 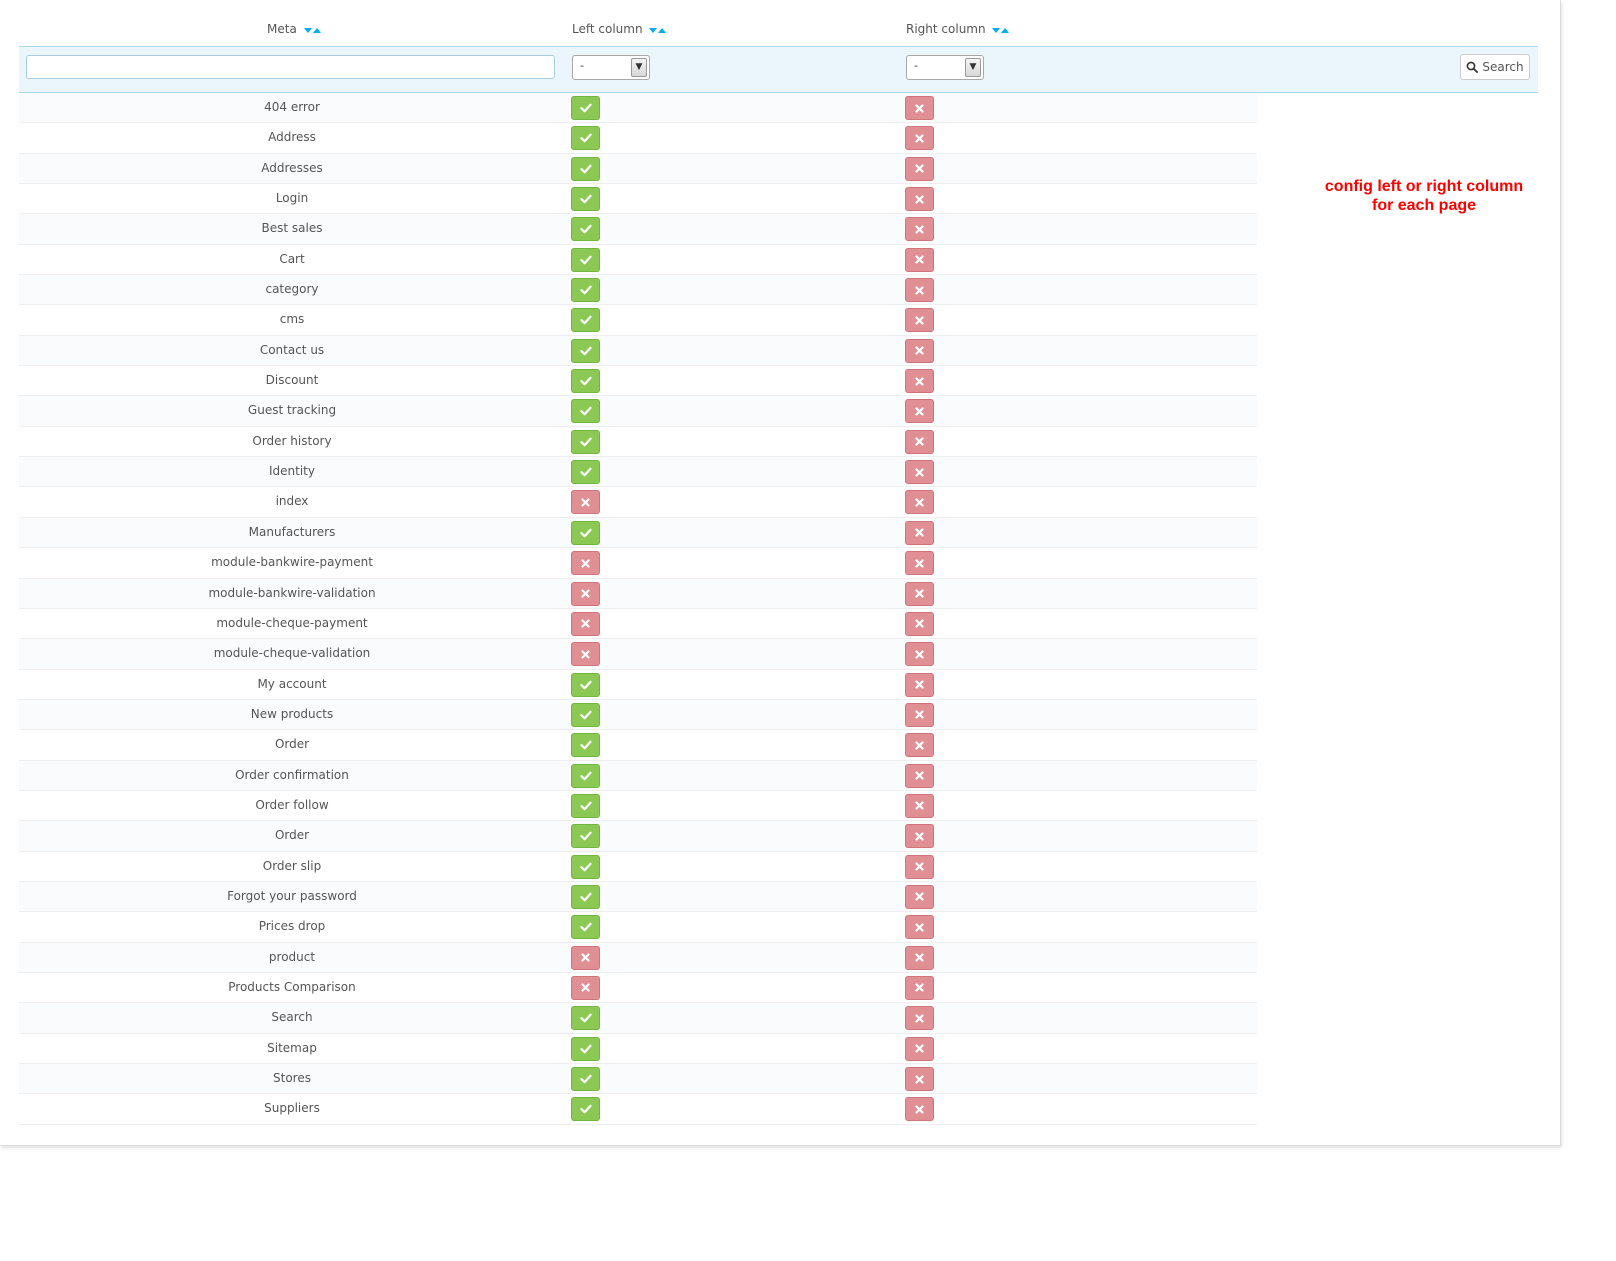 I want to click on table-row: Best sales, so click(x=638, y=229).